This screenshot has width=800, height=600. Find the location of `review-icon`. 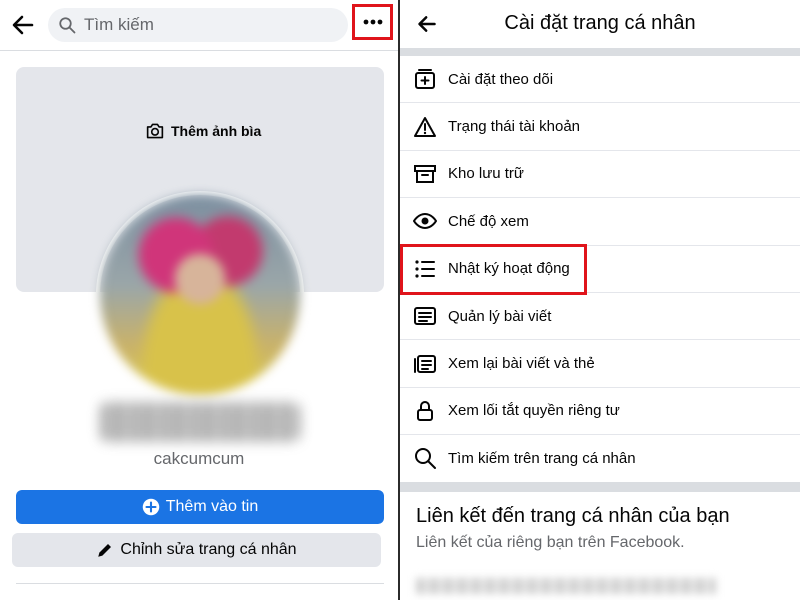

review-icon is located at coordinates (425, 364).